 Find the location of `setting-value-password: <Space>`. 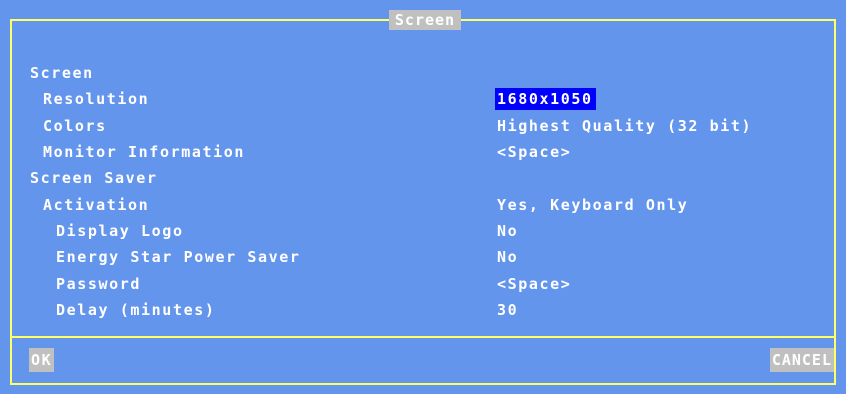

setting-value-password: <Space> is located at coordinates (534, 284).